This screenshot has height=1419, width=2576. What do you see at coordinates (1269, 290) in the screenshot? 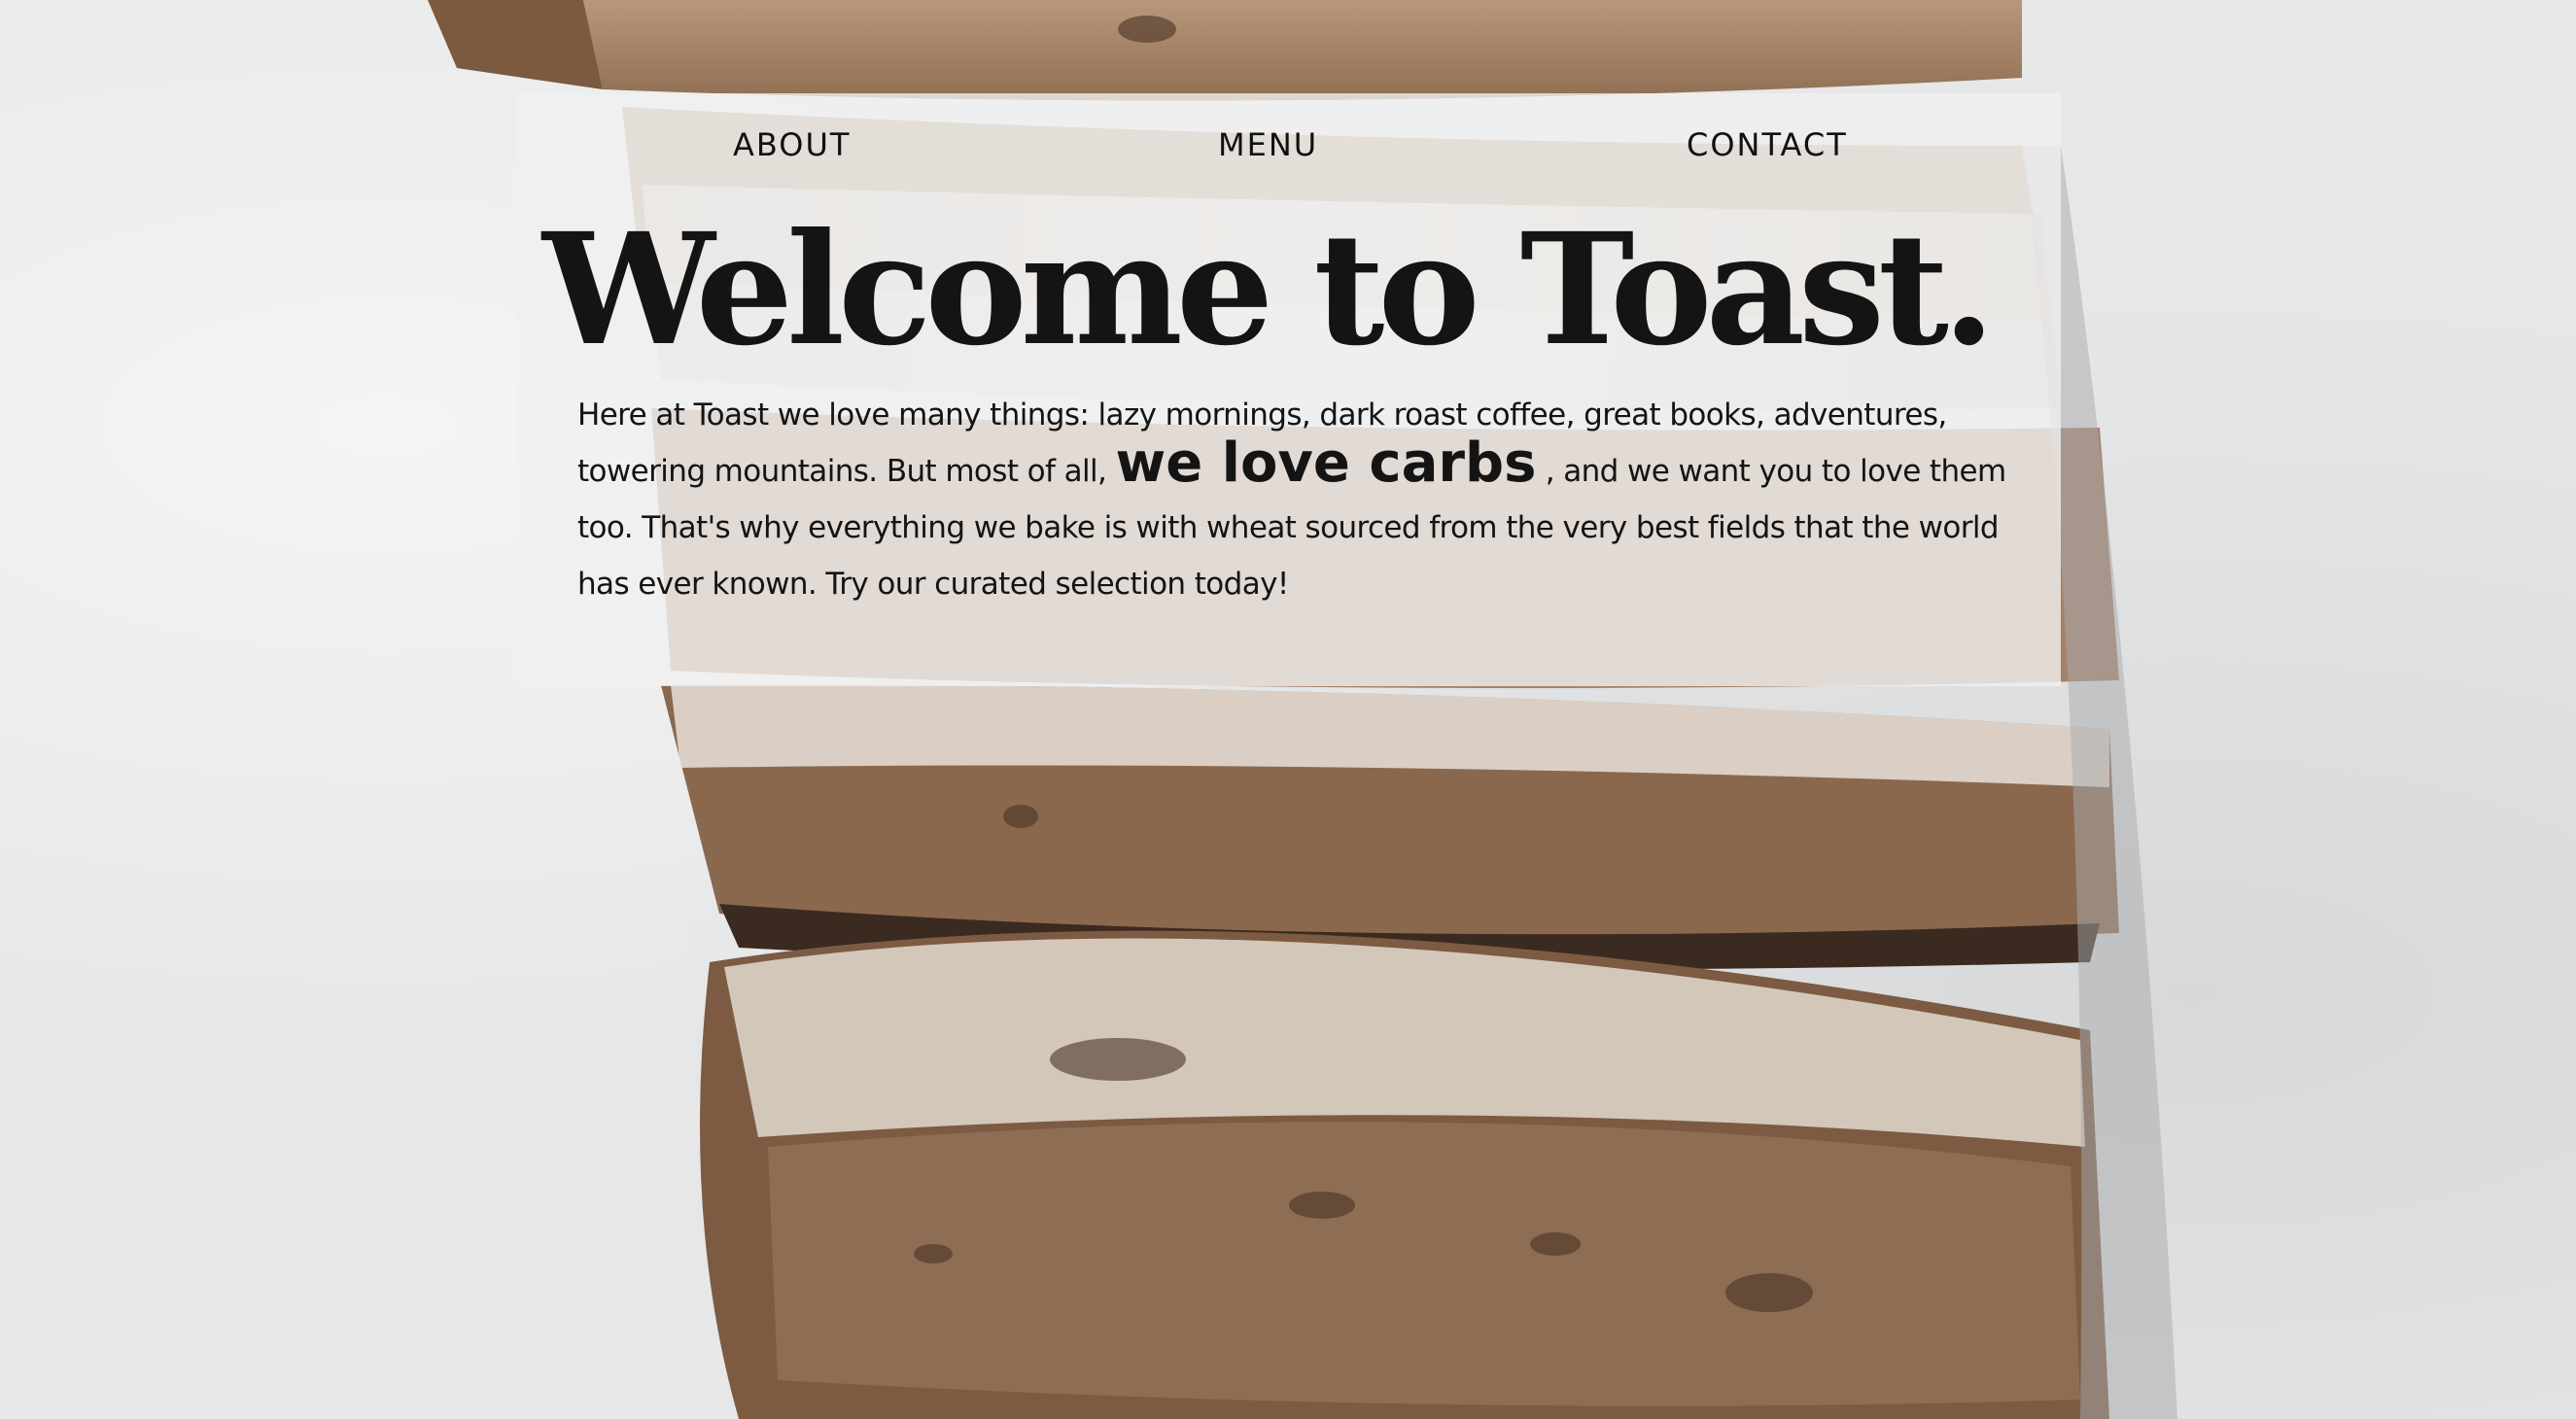
I see `page-title: Welcome to Toast.` at bounding box center [1269, 290].